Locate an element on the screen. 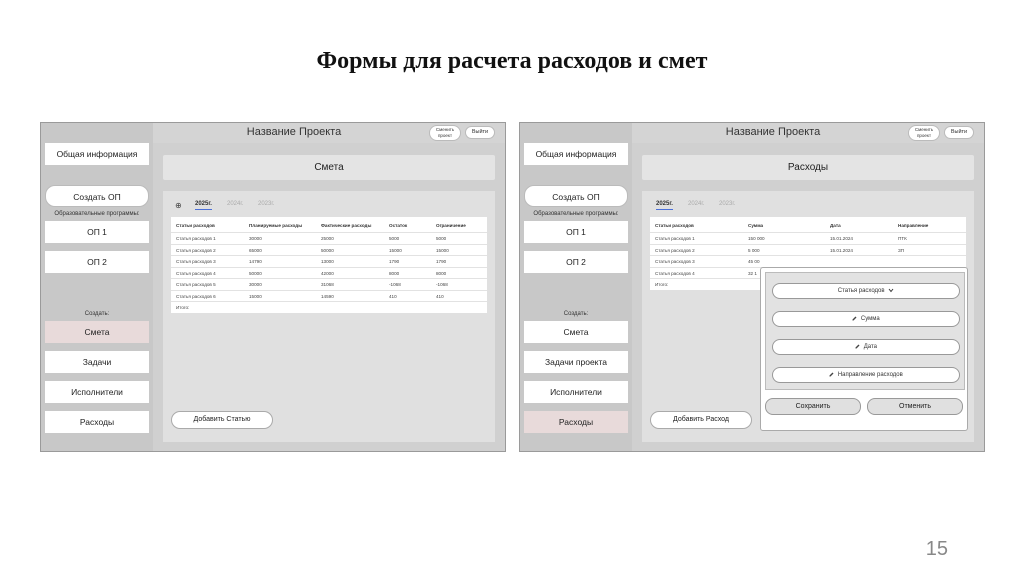 The image size is (1024, 574). table-cell: 50000 is located at coordinates (327, 250).